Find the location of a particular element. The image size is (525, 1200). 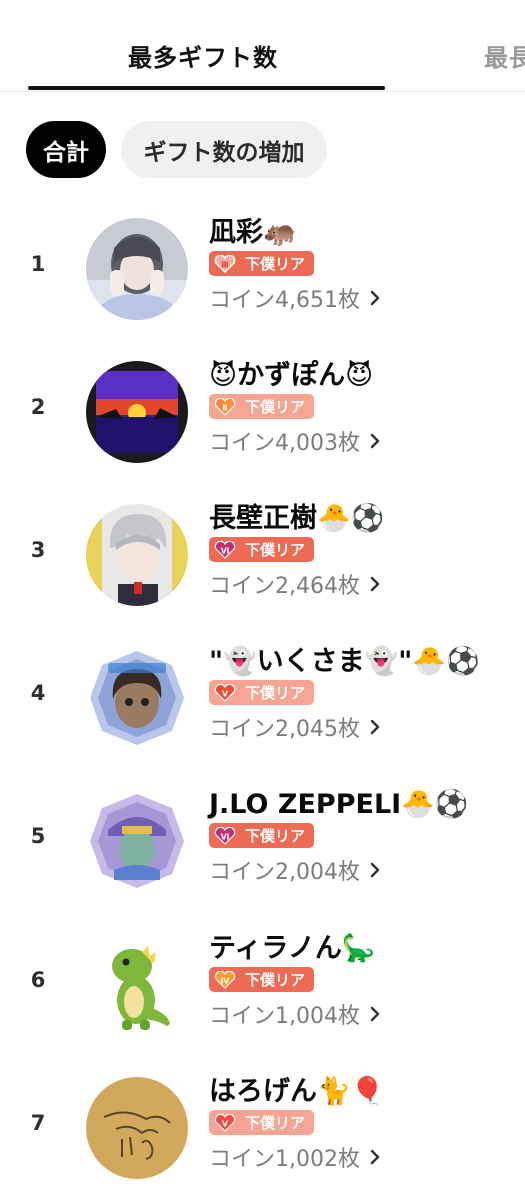

fan-level-badge: Ⅳ 下僕リア is located at coordinates (262, 979).